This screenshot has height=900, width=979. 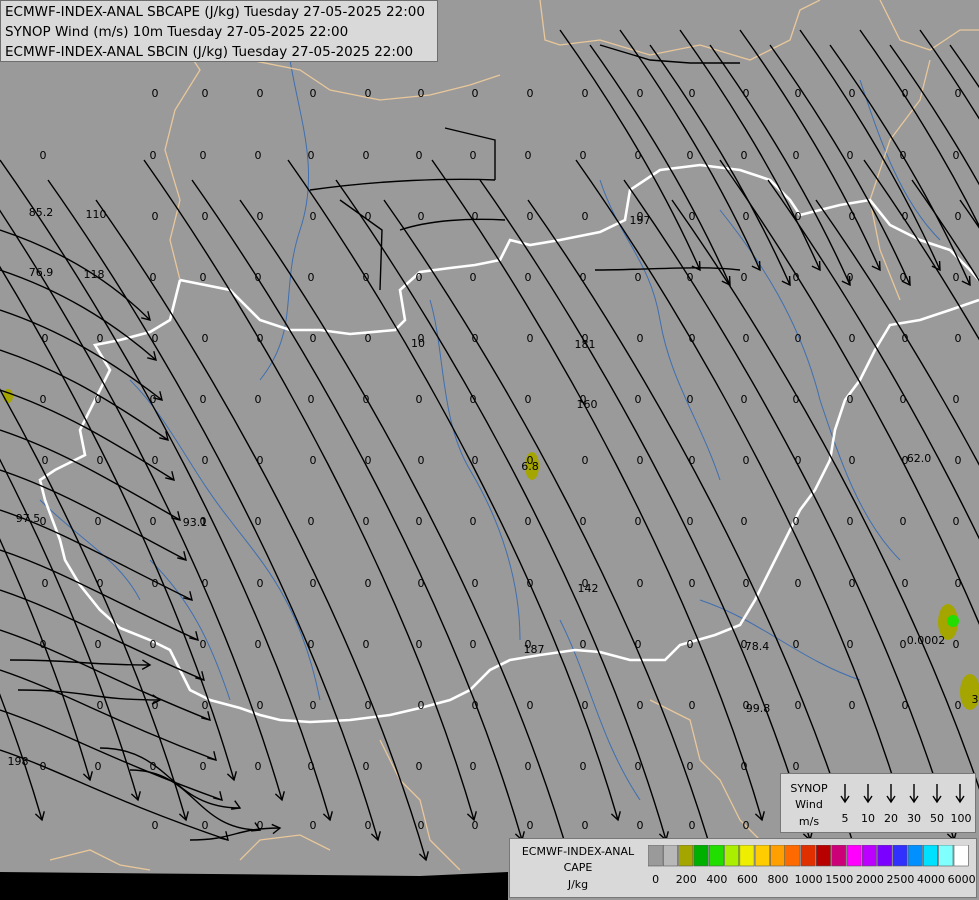 What do you see at coordinates (41, 272) in the screenshot?
I see `value-label: 76.9` at bounding box center [41, 272].